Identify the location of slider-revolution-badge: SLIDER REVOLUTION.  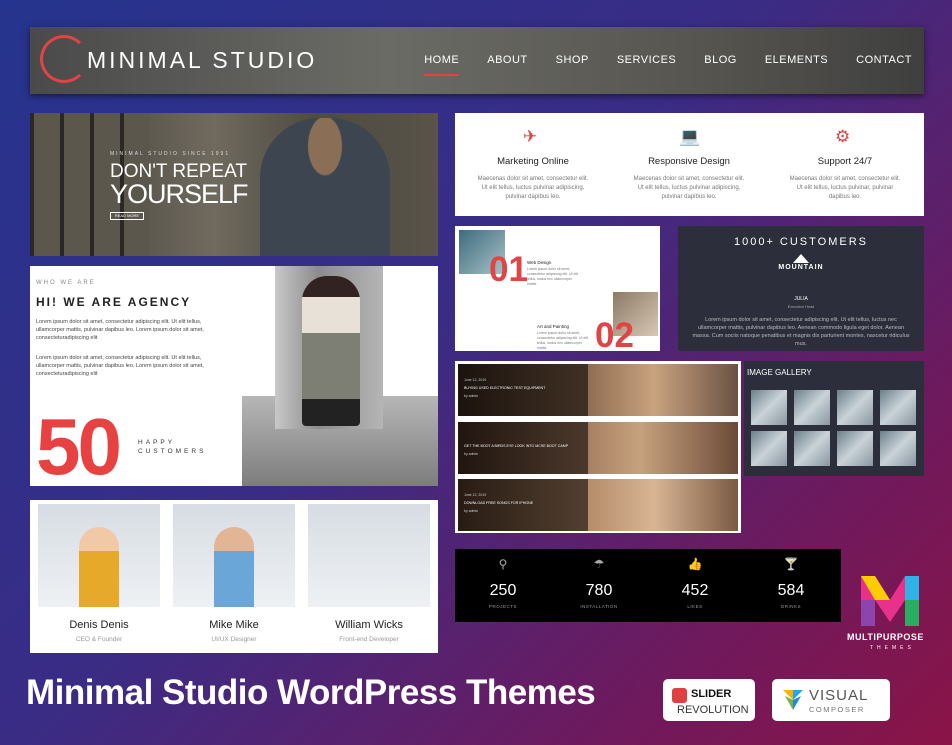
(709, 700).